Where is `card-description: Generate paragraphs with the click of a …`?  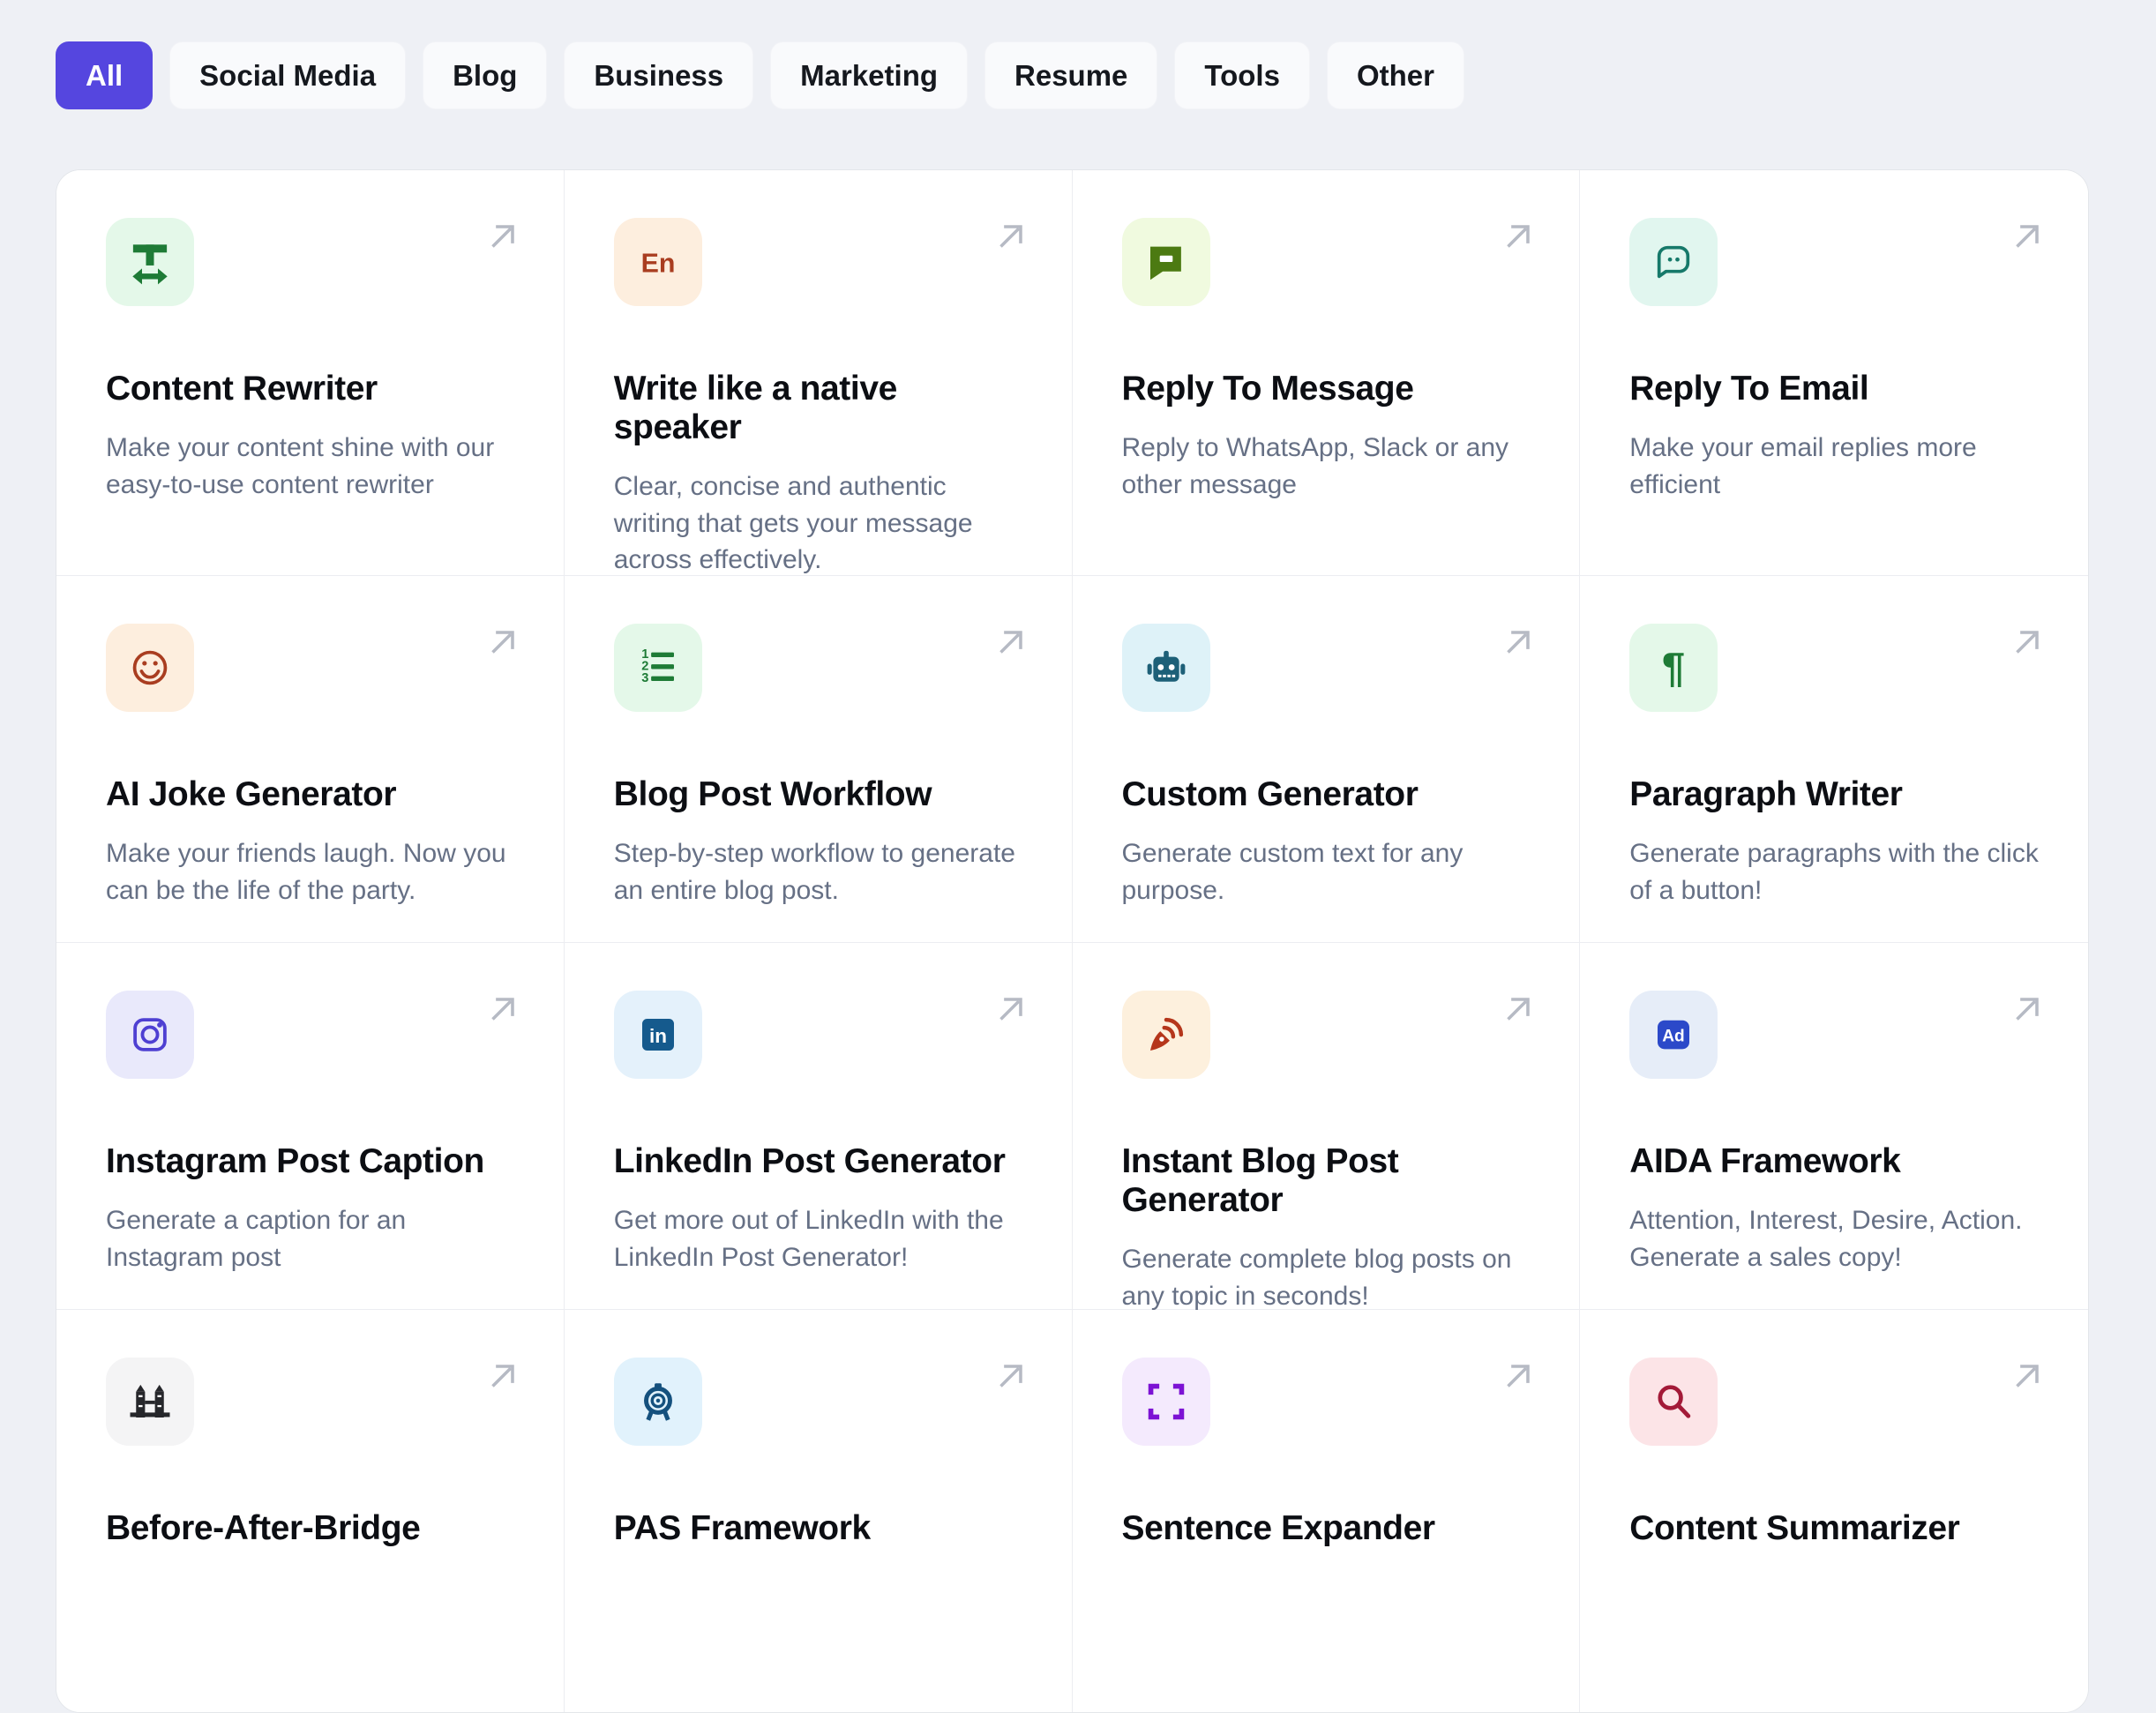
card-description: Generate paragraphs with the click of a … is located at coordinates (1834, 872).